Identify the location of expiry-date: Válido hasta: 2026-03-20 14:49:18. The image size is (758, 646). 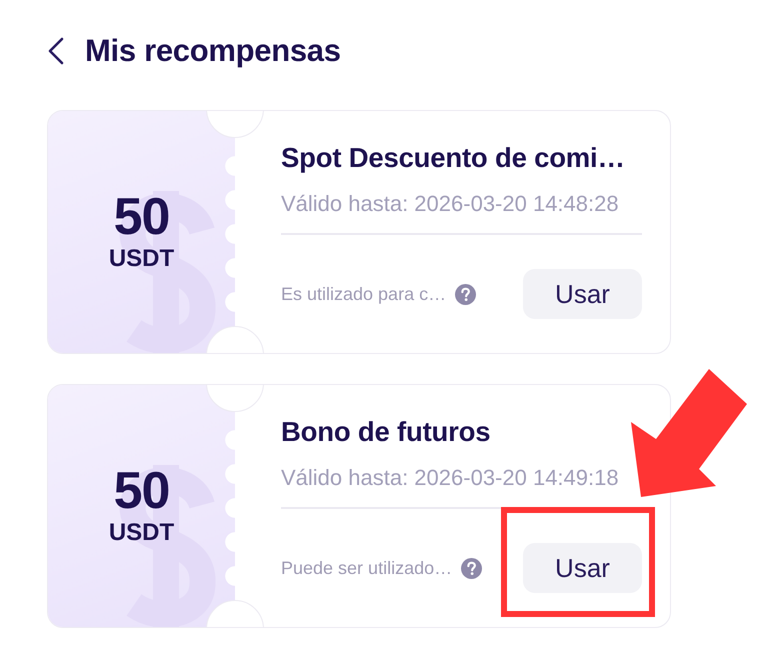
(450, 478).